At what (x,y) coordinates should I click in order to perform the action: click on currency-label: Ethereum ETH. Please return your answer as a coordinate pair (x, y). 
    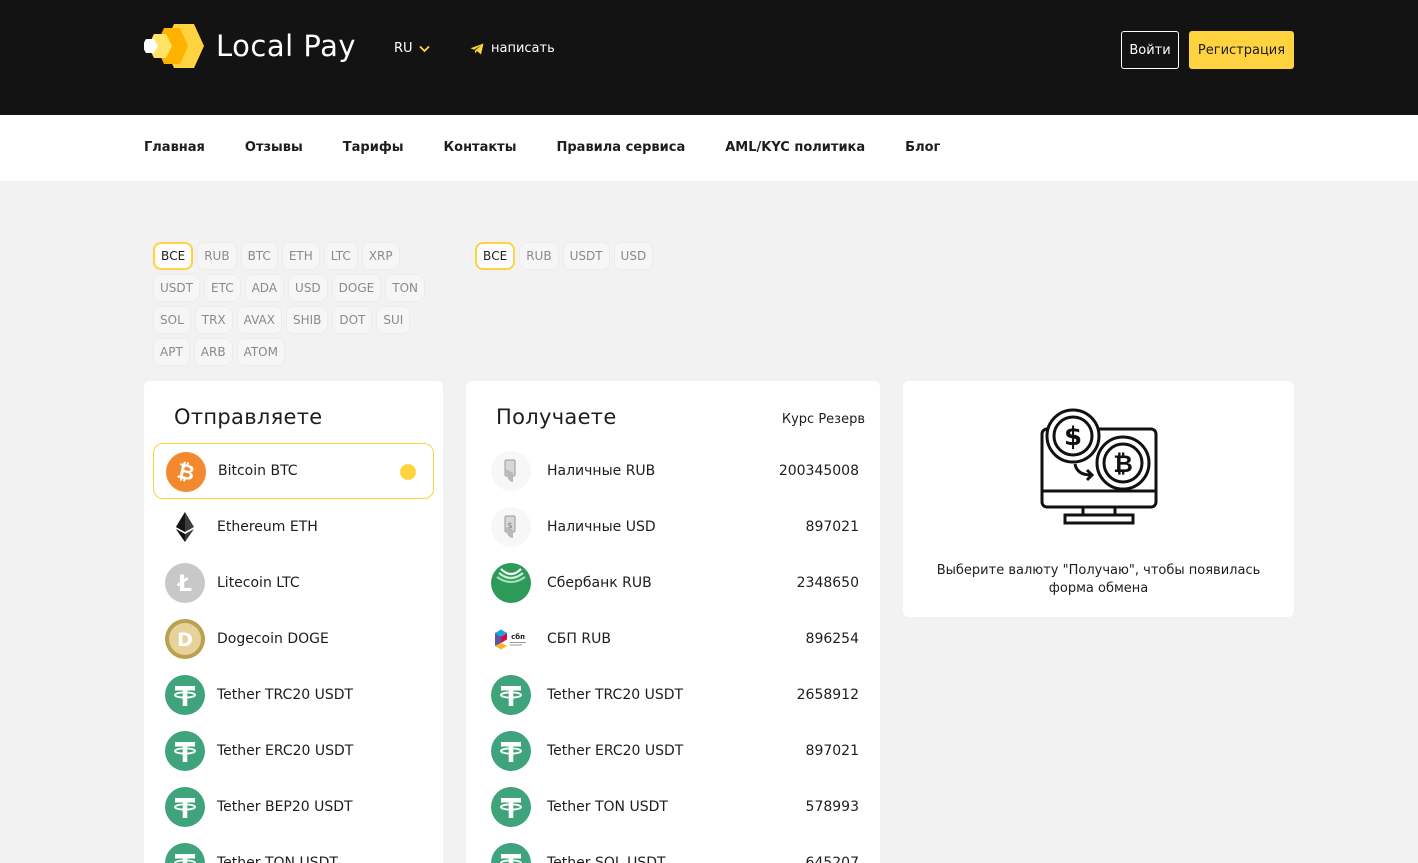
    Looking at the image, I should click on (267, 527).